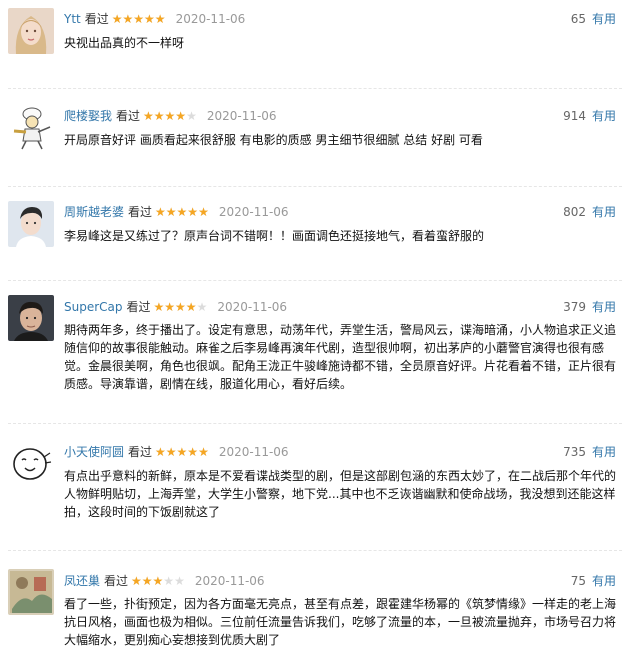  I want to click on author-link: Ytt, so click(72, 19).